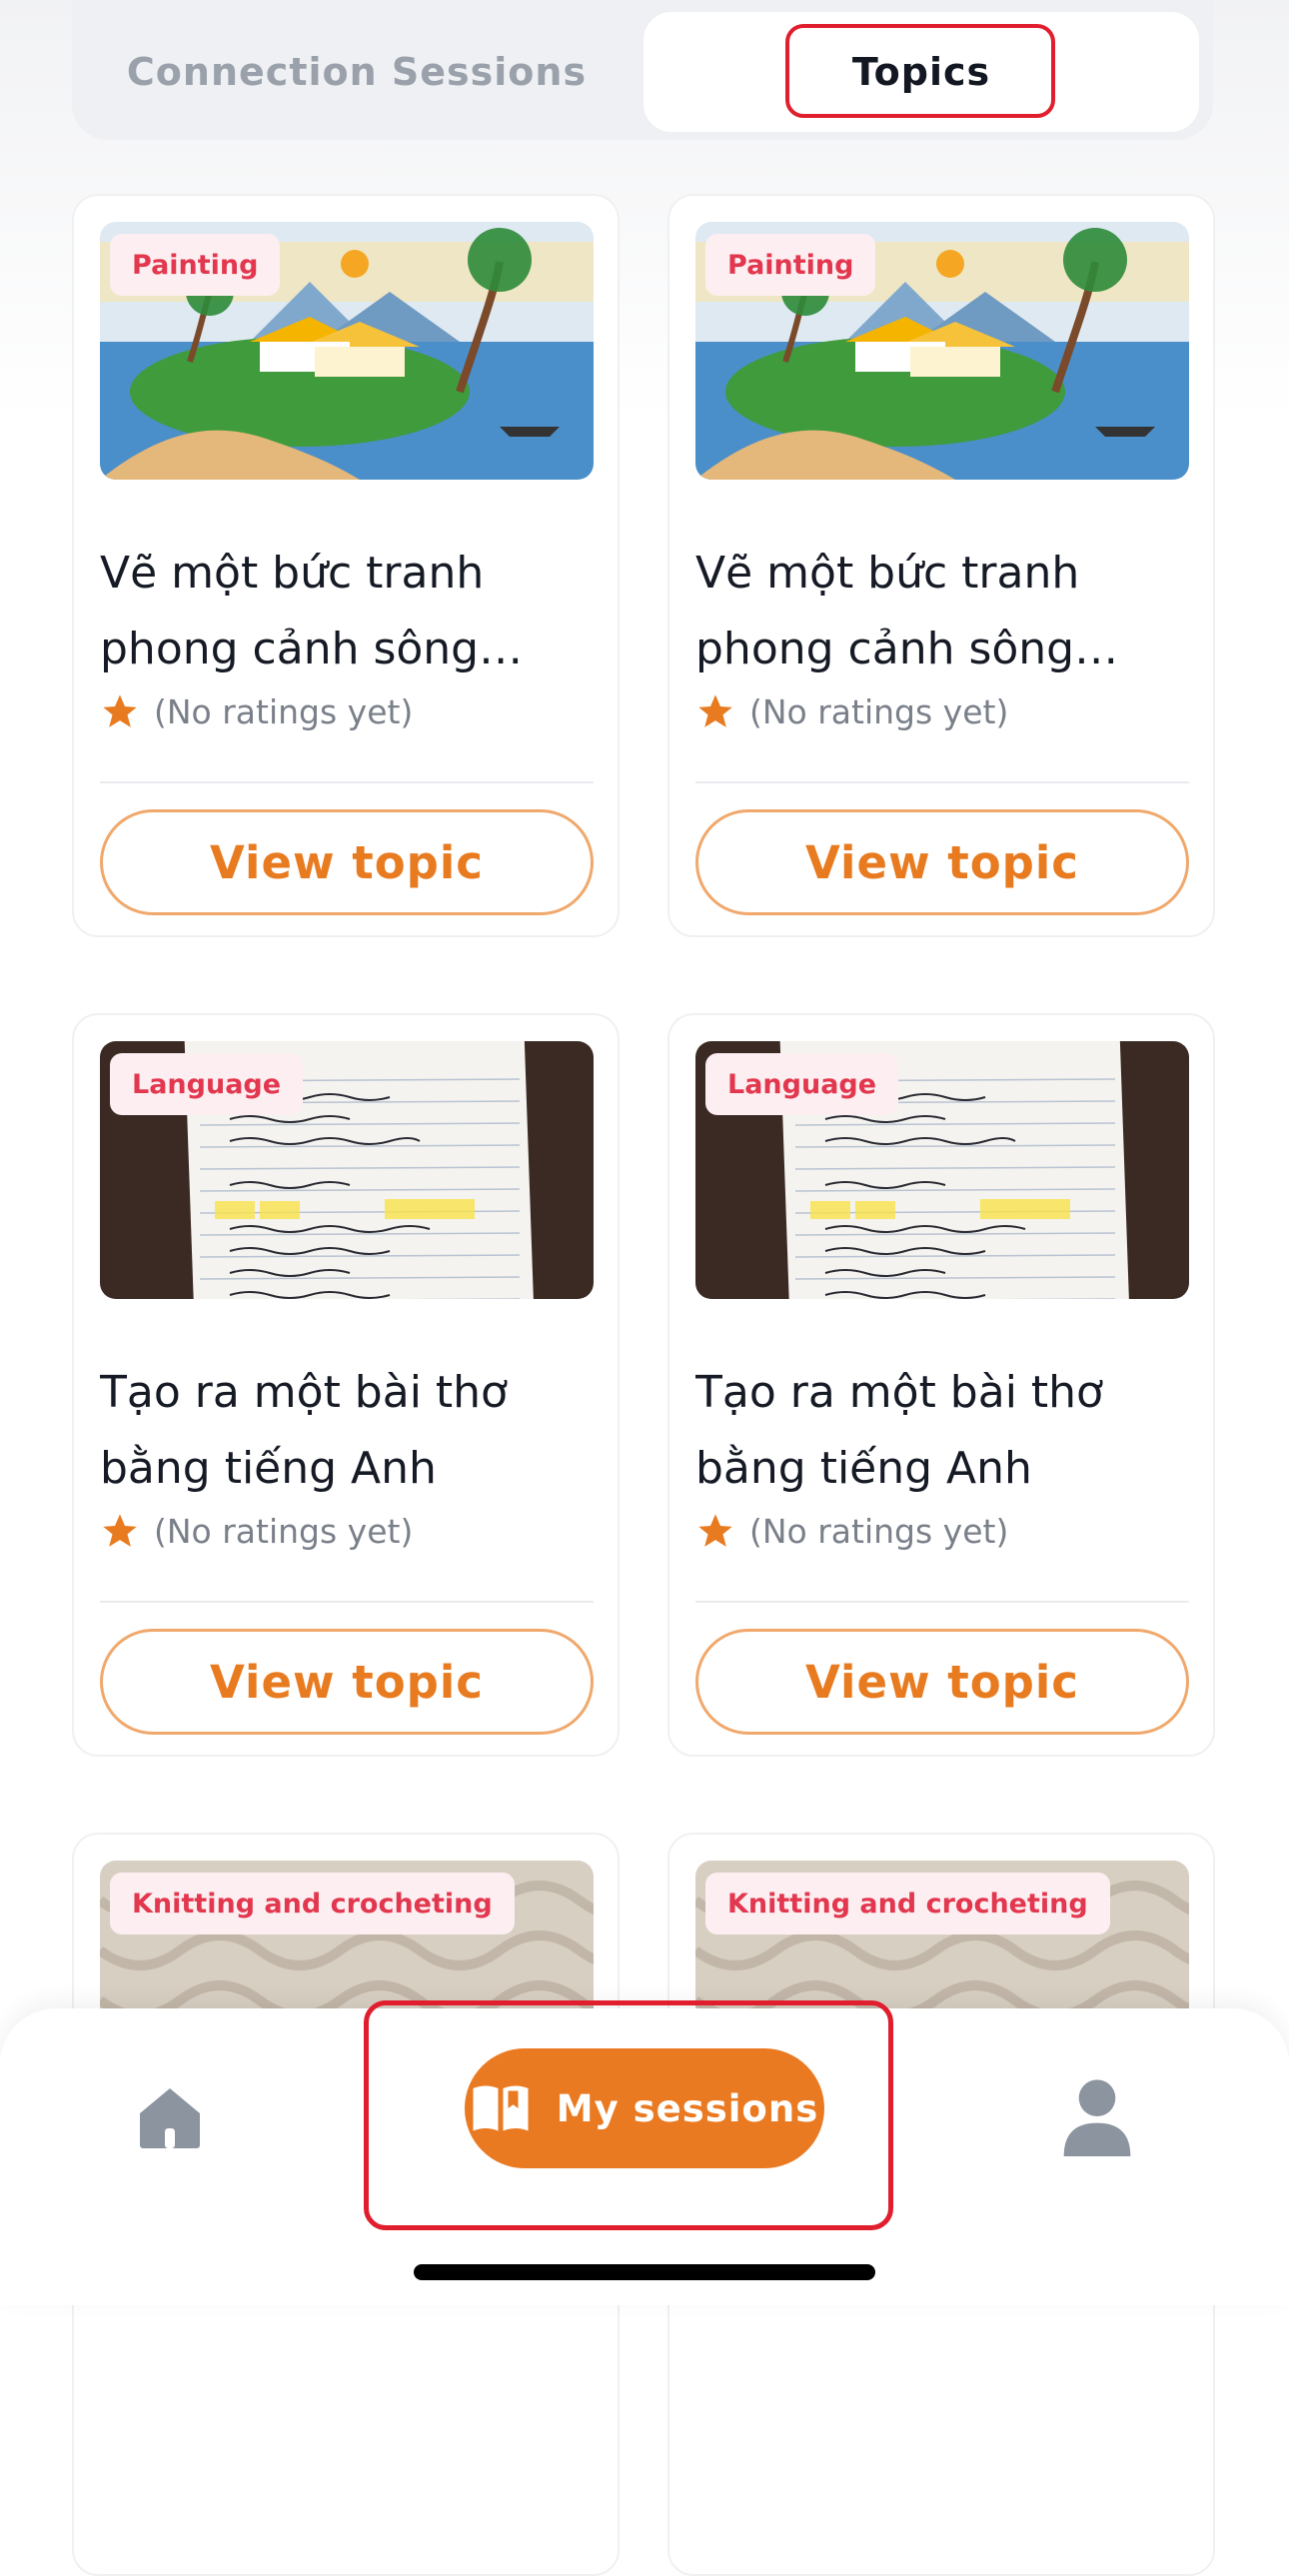  Describe the element at coordinates (357, 72) in the screenshot. I see `tab-connection-sessions: Connection Sessions` at that location.